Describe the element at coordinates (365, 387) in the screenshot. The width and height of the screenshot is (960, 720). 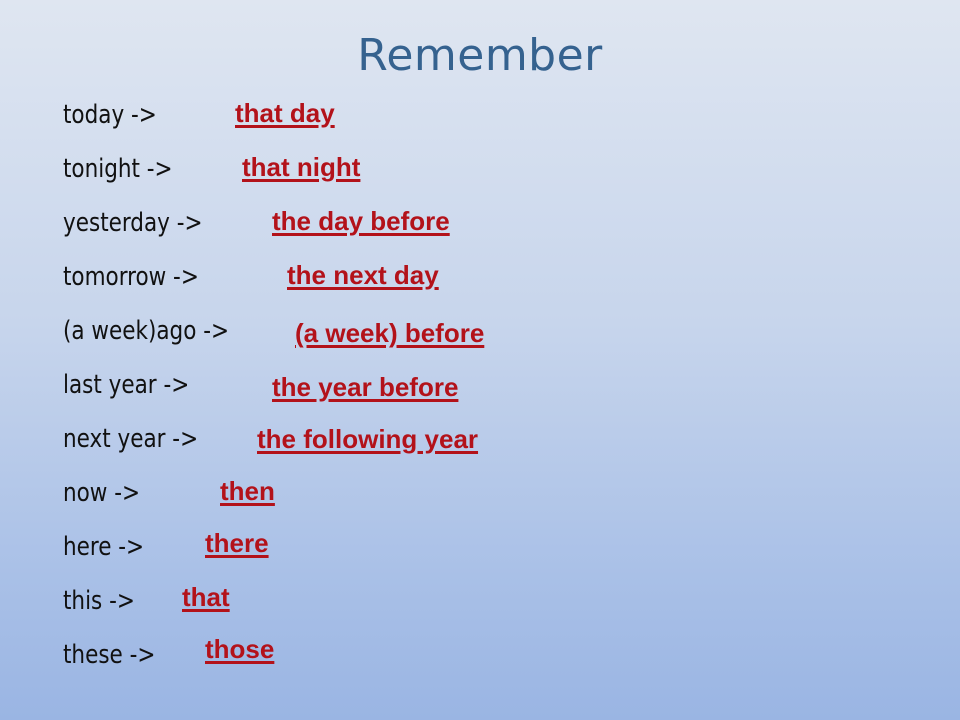
I see `rule-replacement: the year before` at that location.